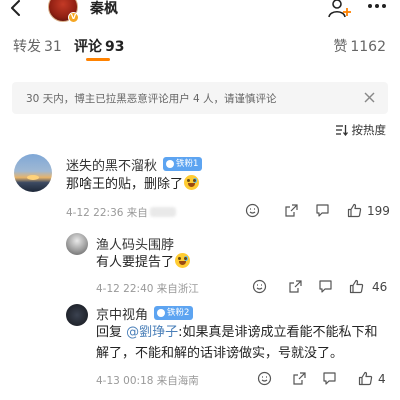  I want to click on fan-badge: 铁粉2, so click(174, 313).